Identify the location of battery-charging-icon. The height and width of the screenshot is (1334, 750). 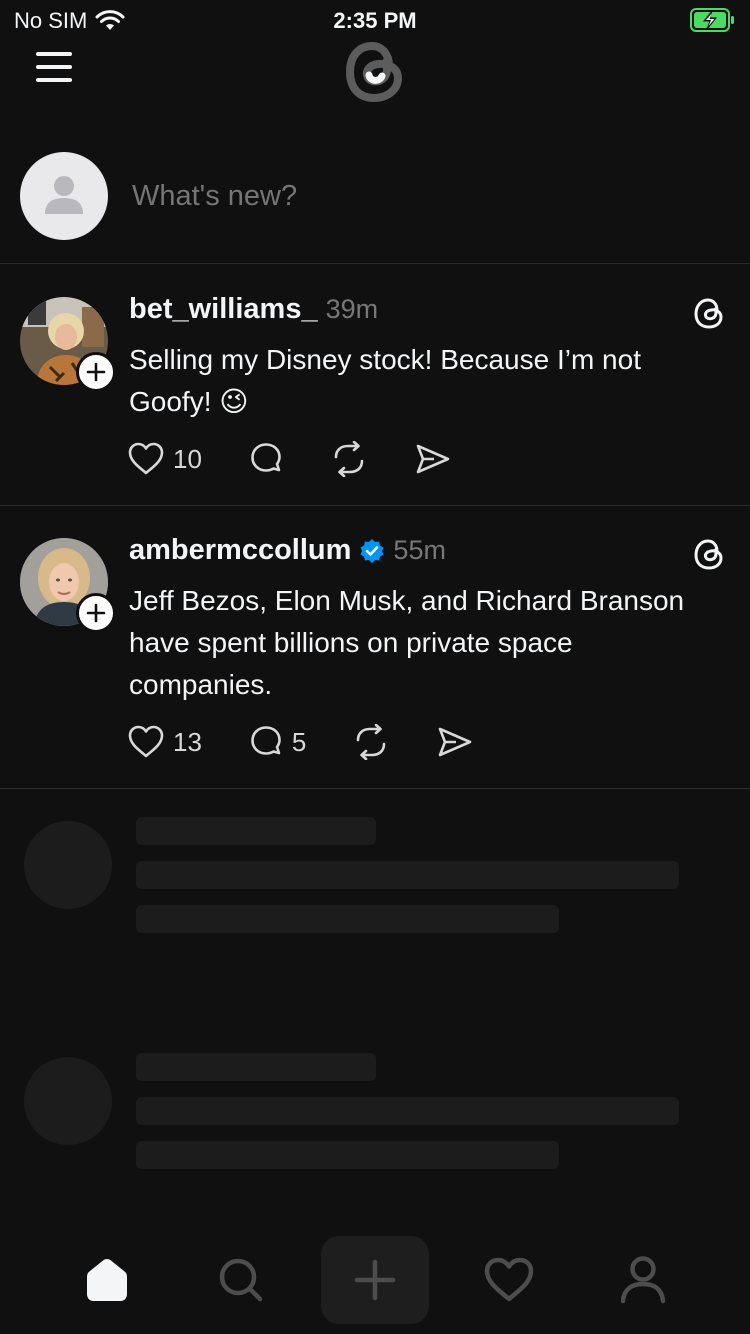
(713, 22).